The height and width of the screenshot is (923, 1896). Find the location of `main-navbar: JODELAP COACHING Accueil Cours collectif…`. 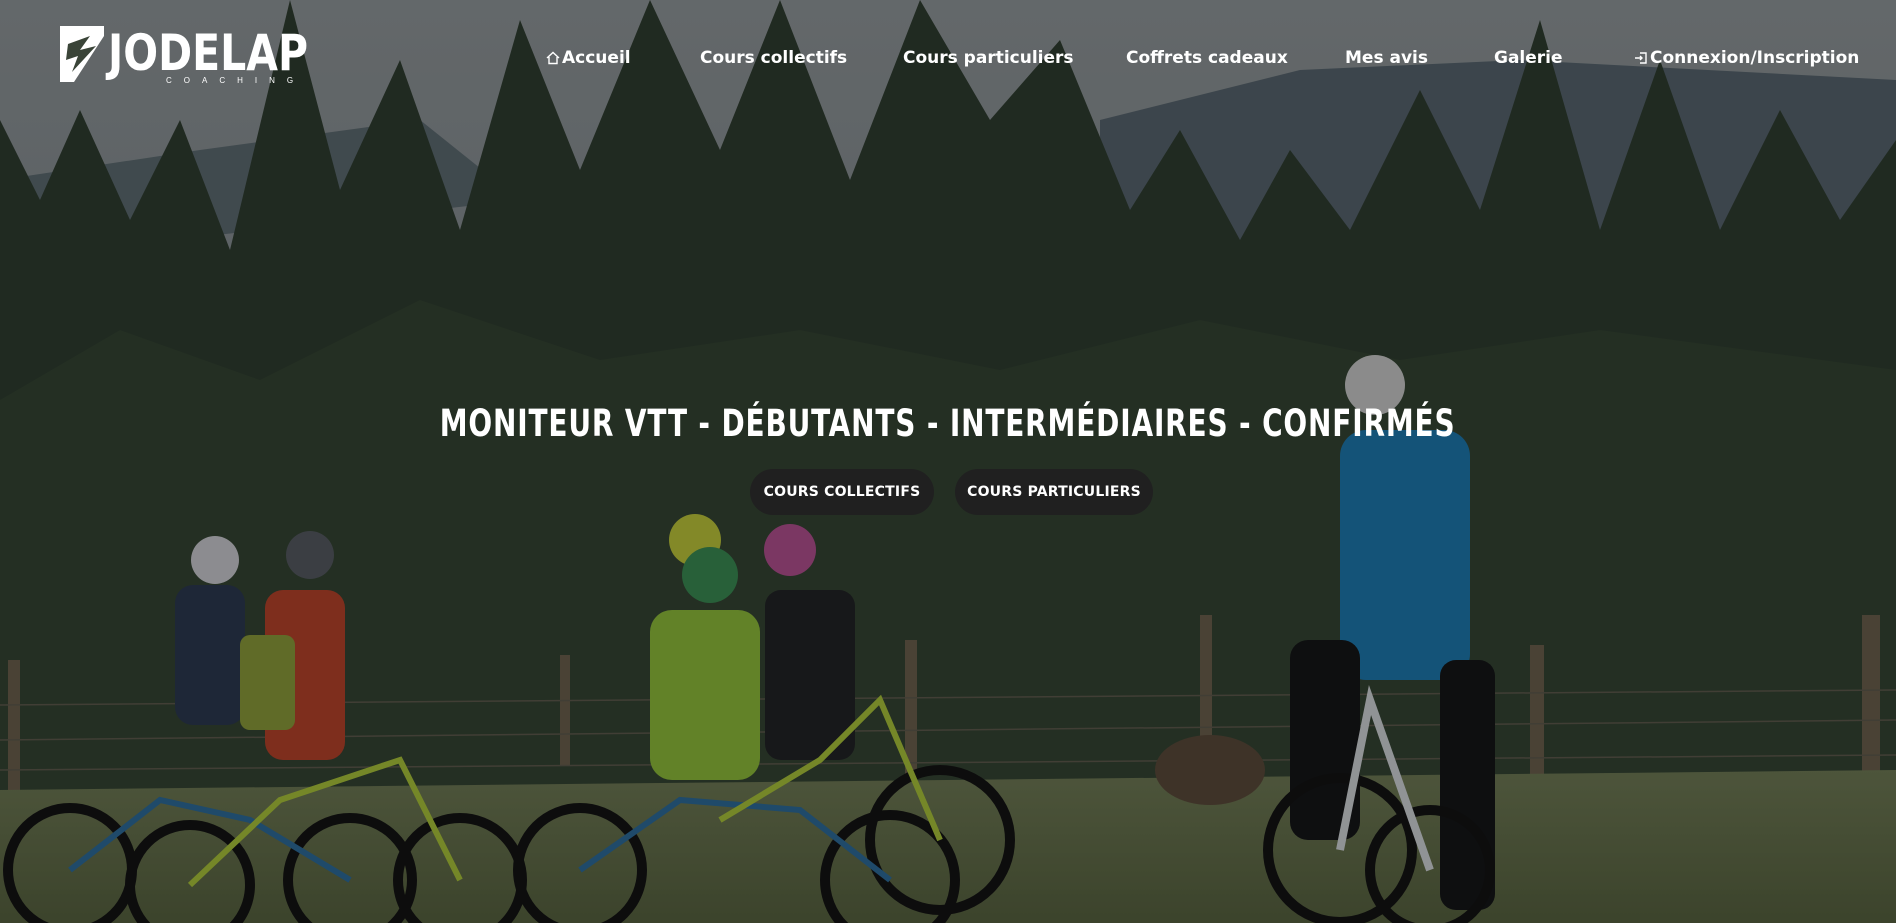

main-navbar: JODELAP COACHING Accueil Cours collectif… is located at coordinates (948, 55).